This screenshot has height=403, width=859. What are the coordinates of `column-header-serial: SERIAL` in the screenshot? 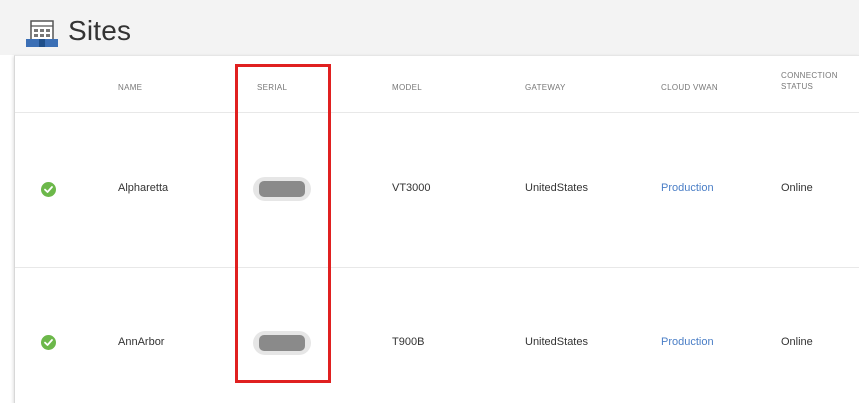 It's located at (272, 87).